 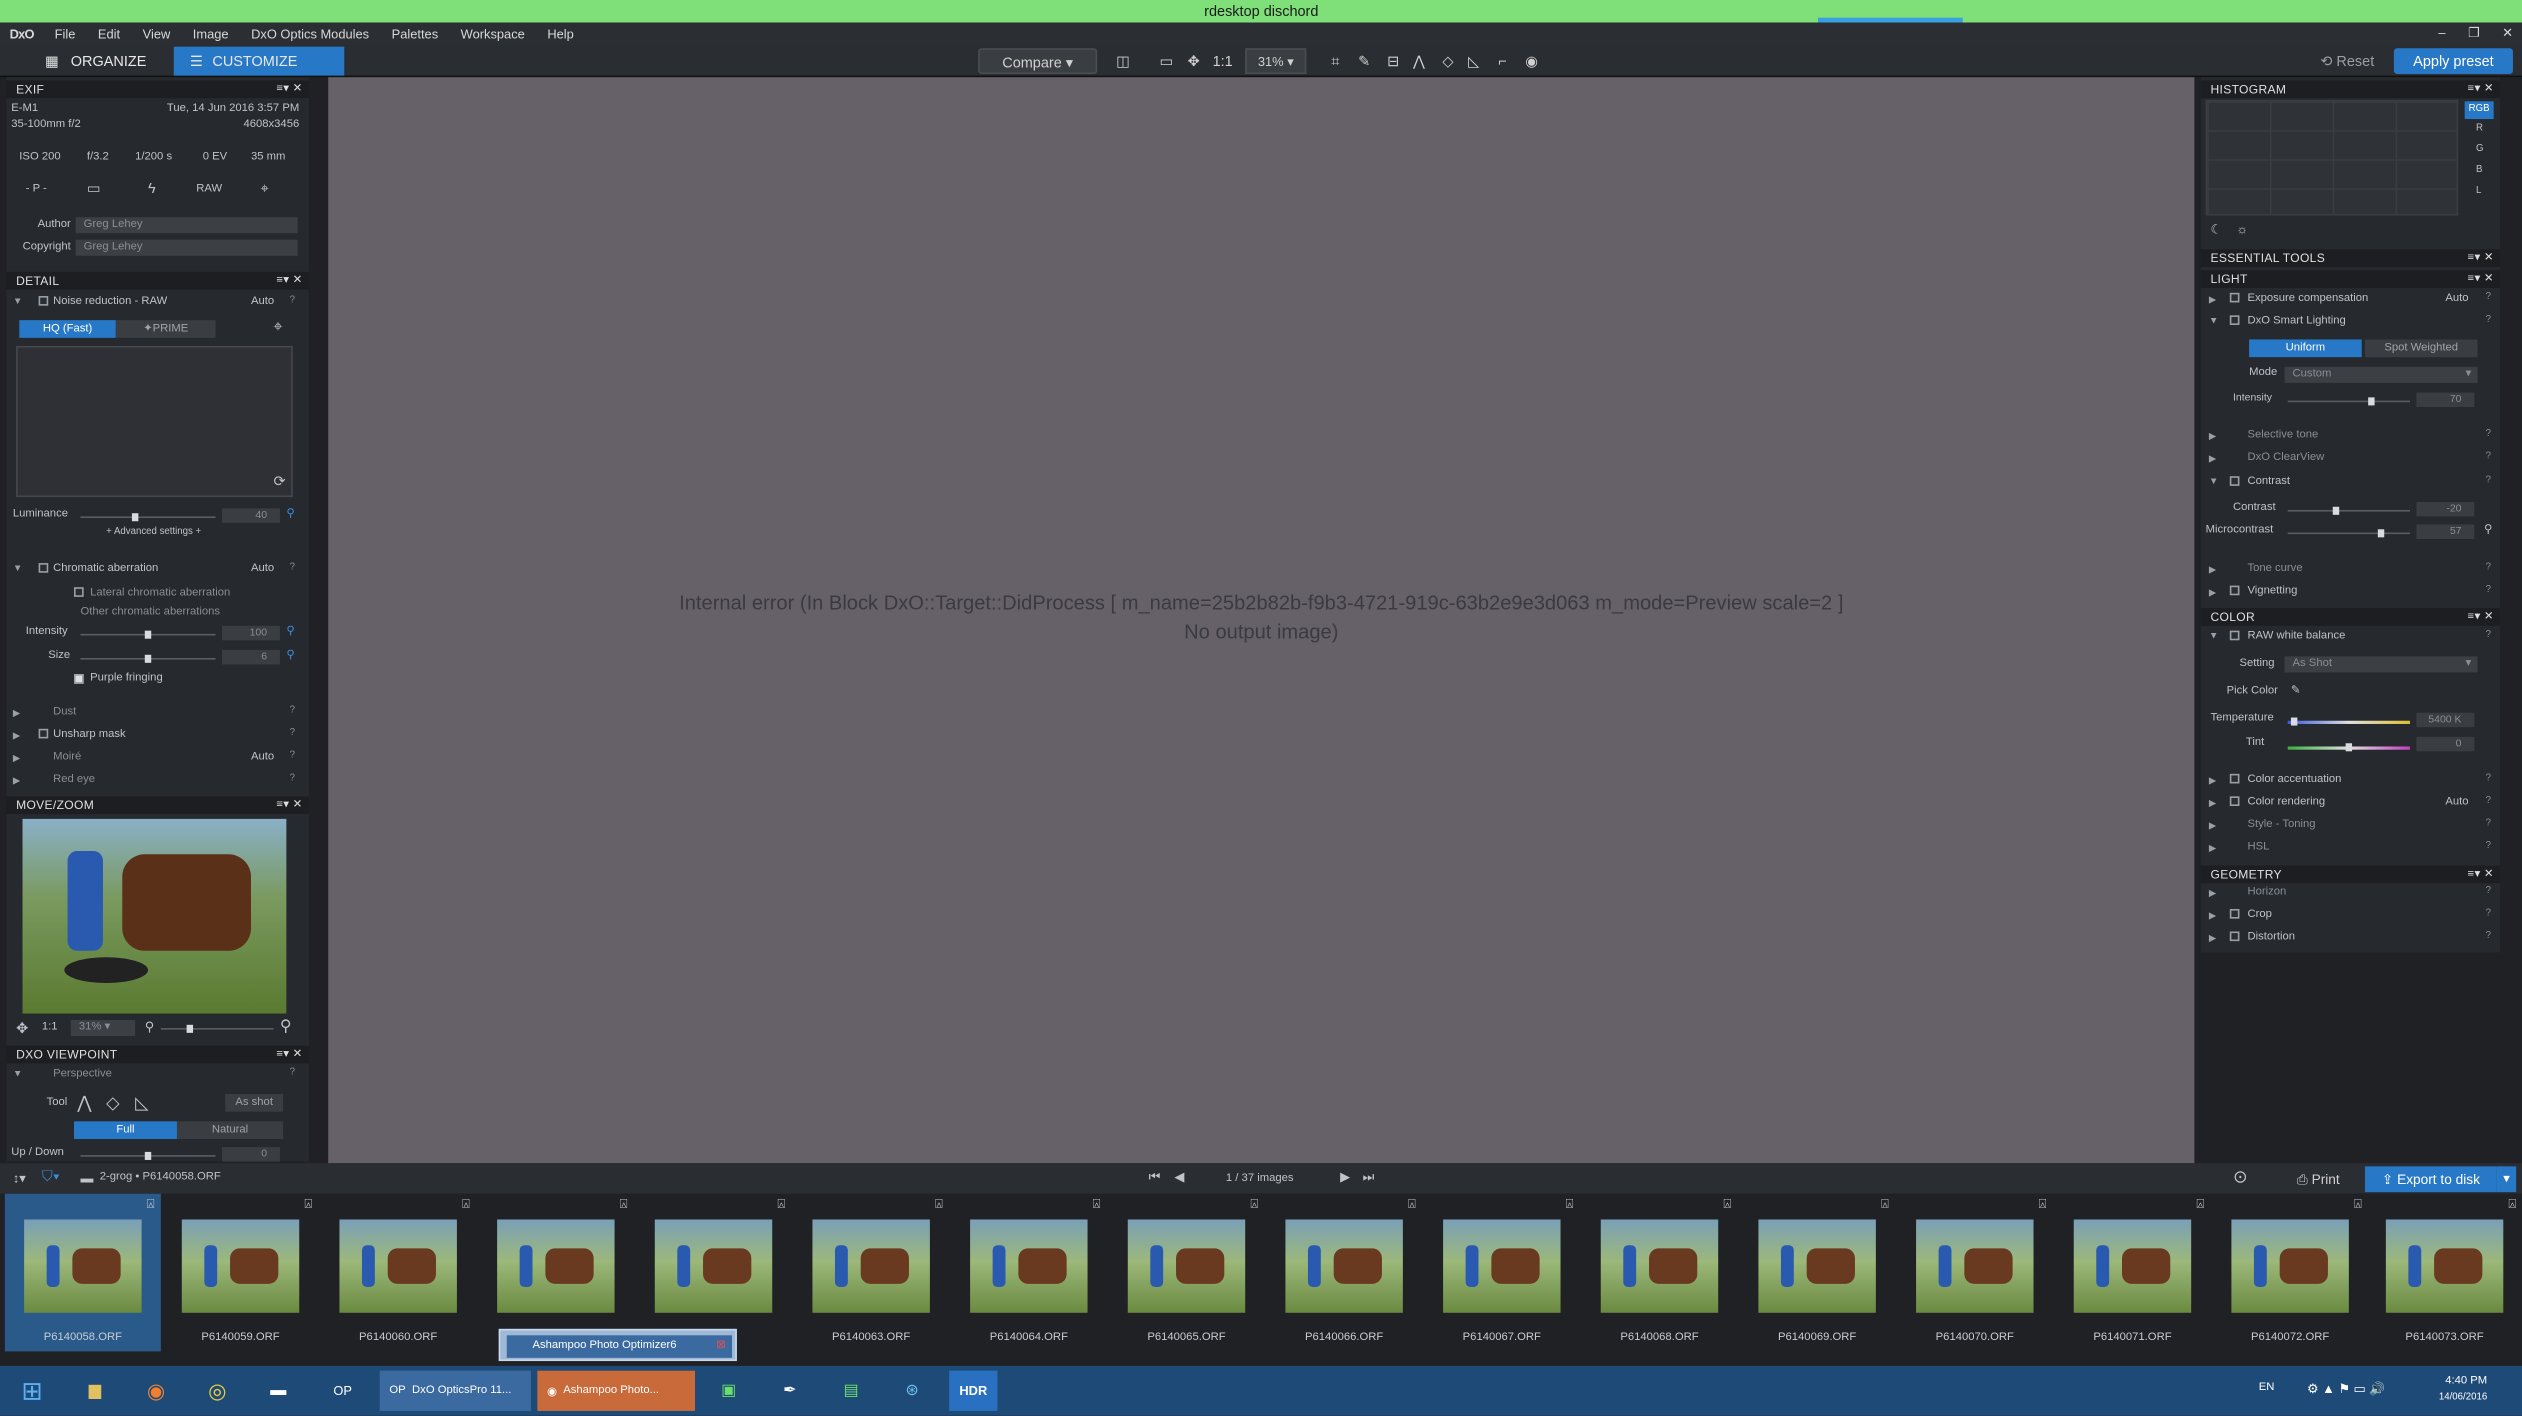 I want to click on export-dropdown: ▾, so click(x=2506, y=1179).